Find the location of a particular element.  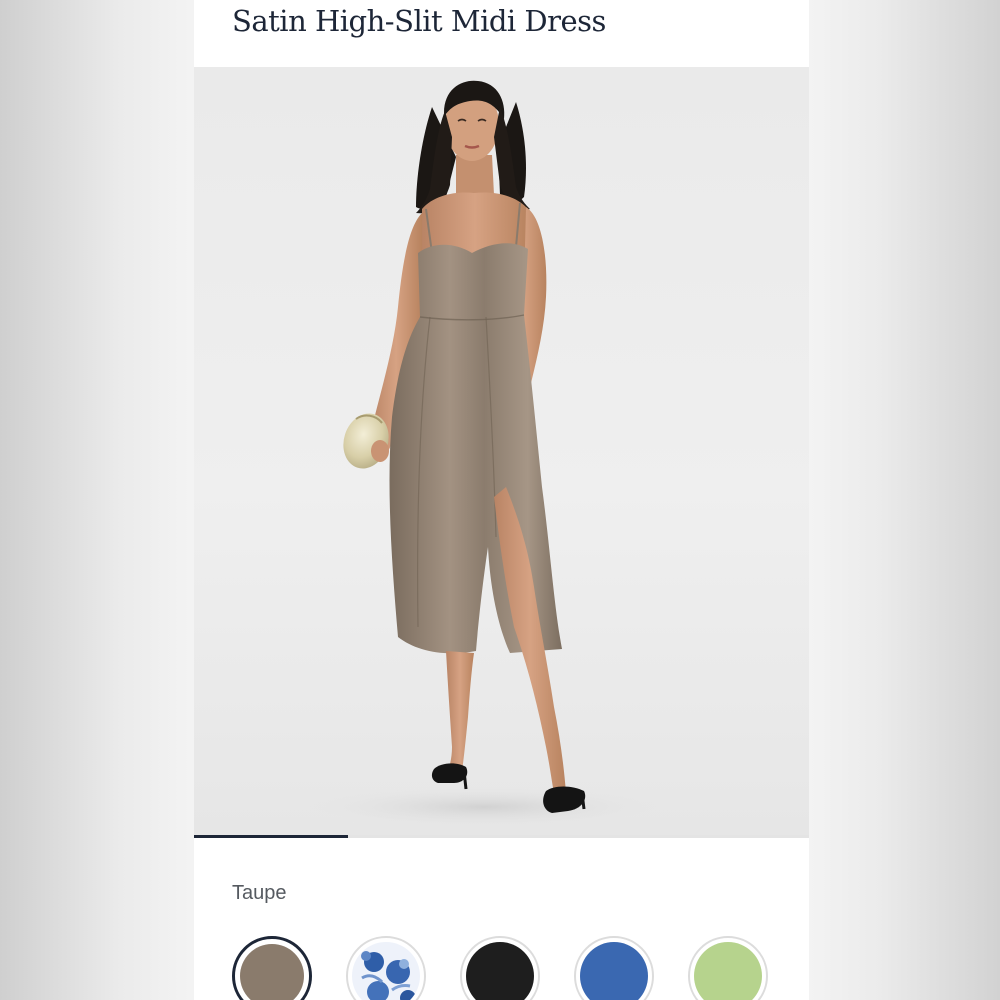

selected-color-label: Taupe is located at coordinates (259, 893).